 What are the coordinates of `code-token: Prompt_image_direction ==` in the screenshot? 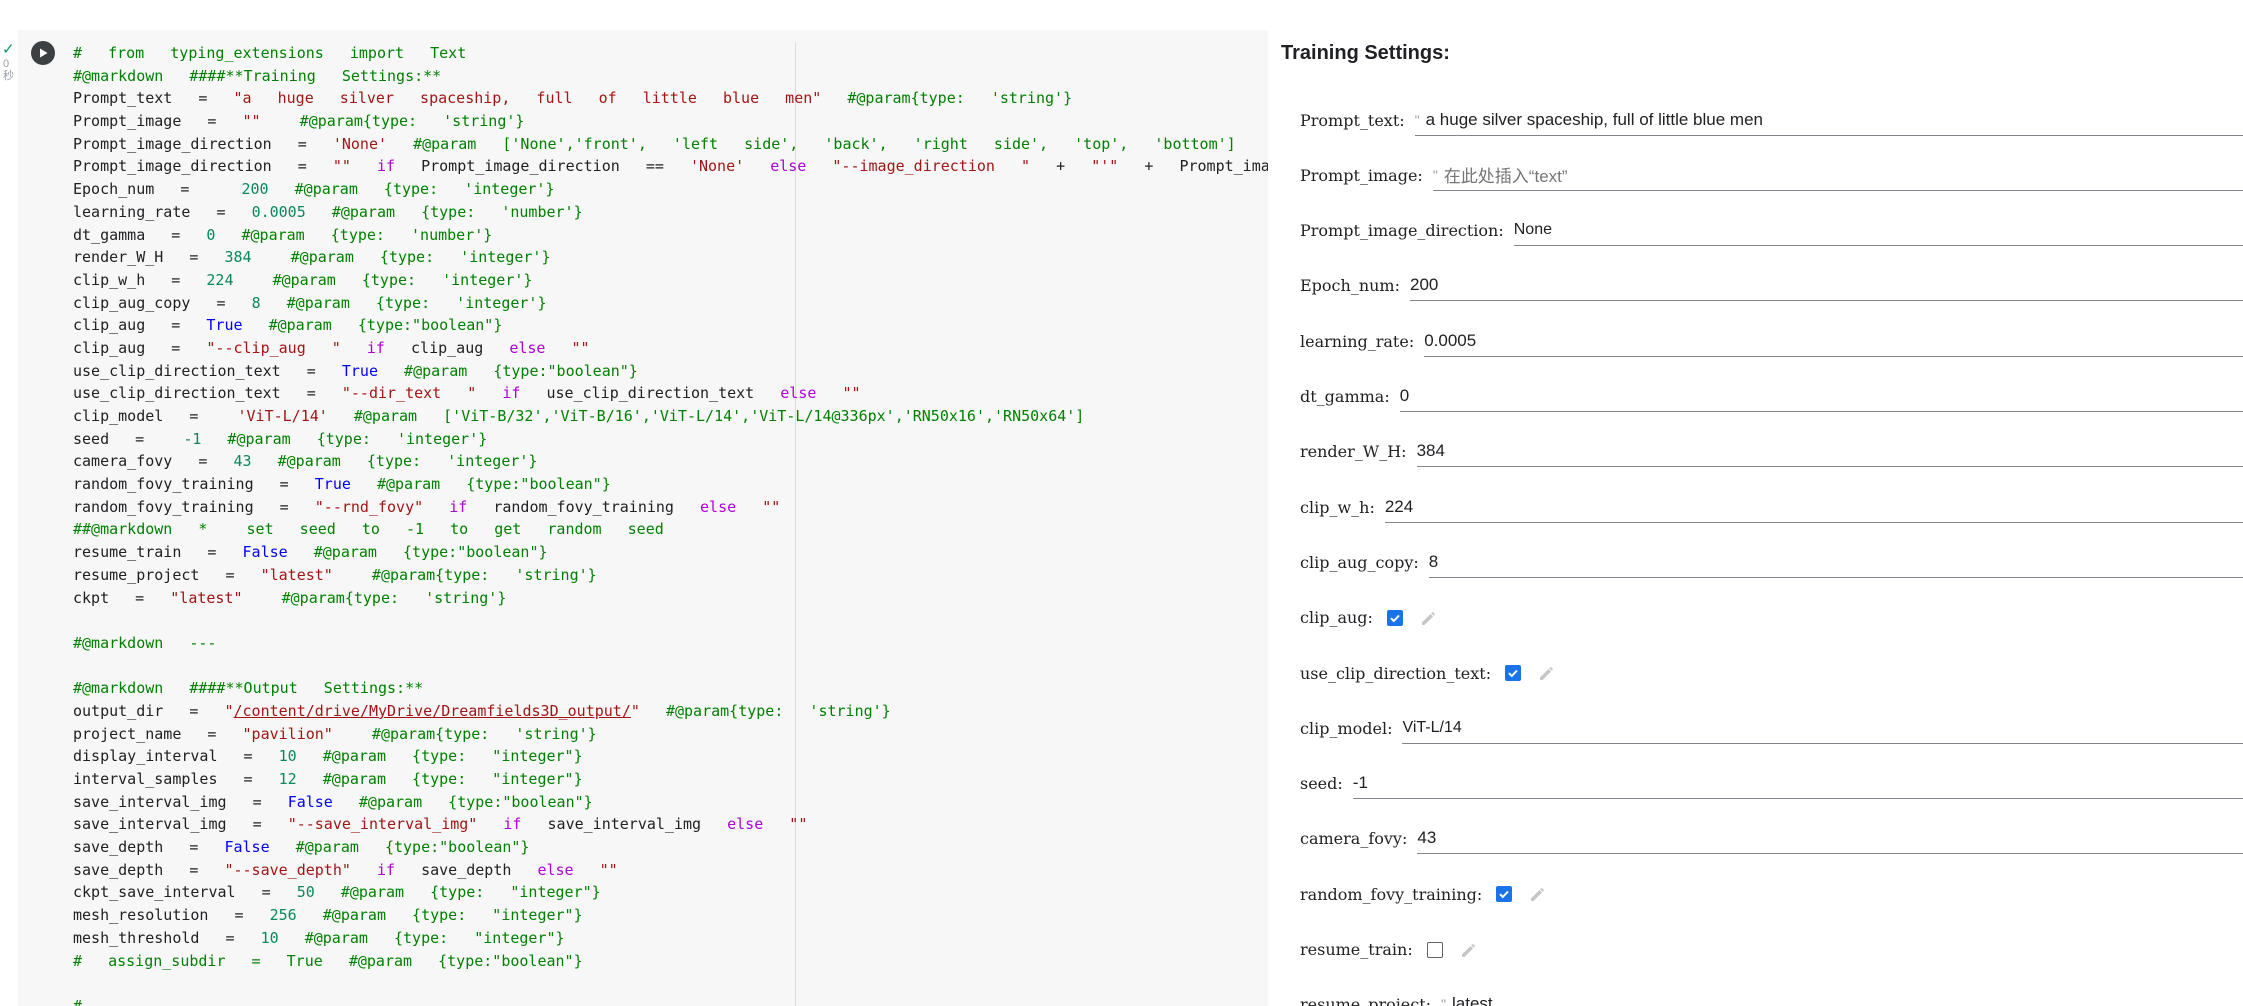 It's located at (542, 166).